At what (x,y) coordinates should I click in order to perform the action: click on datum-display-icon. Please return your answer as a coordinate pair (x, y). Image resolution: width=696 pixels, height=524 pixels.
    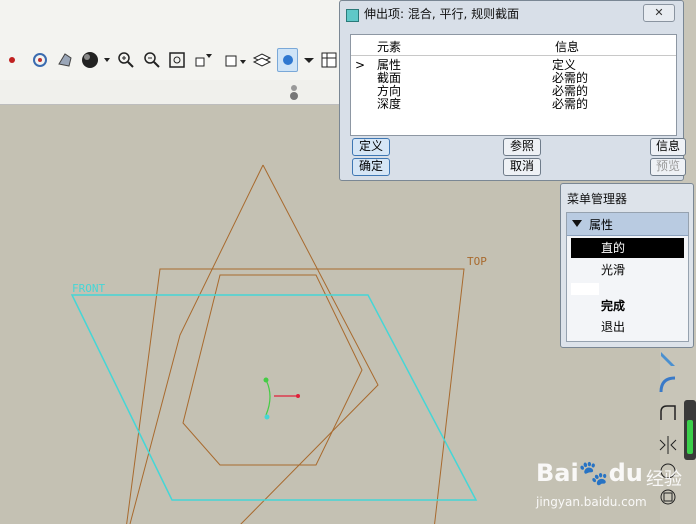
    Looking at the image, I should click on (294, 93).